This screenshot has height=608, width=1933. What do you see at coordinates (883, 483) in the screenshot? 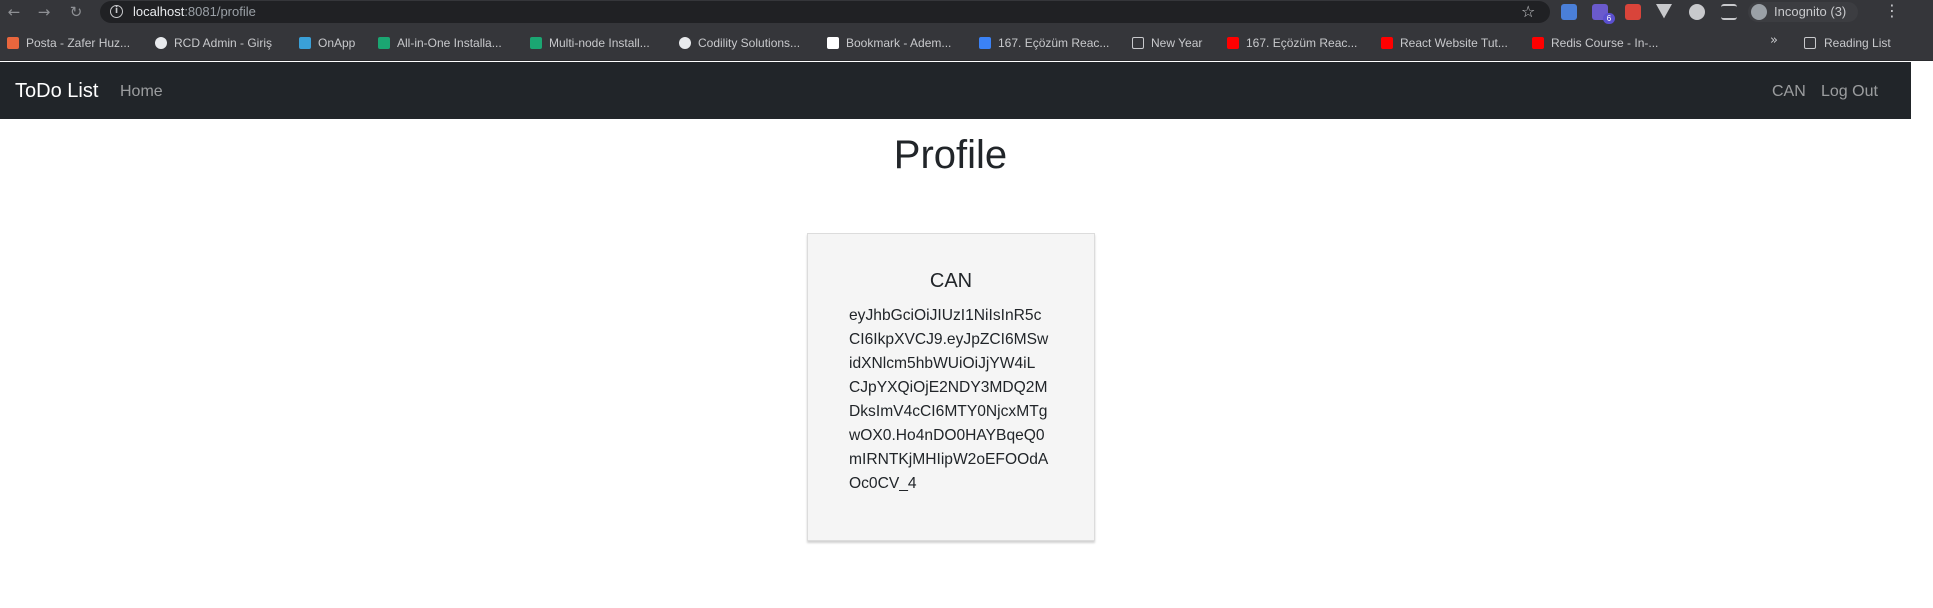
I see `token-line: Oc0CV_4` at bounding box center [883, 483].